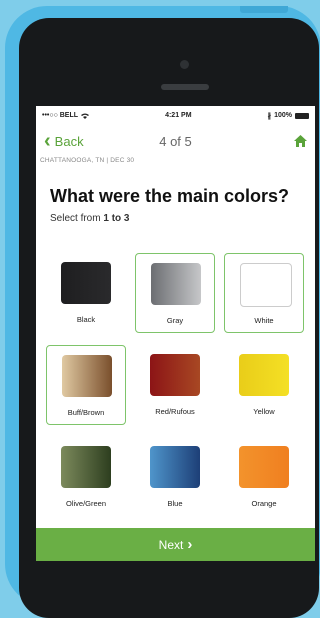 The height and width of the screenshot is (618, 320). Describe the element at coordinates (175, 503) in the screenshot. I see `color-label: Blue` at that location.